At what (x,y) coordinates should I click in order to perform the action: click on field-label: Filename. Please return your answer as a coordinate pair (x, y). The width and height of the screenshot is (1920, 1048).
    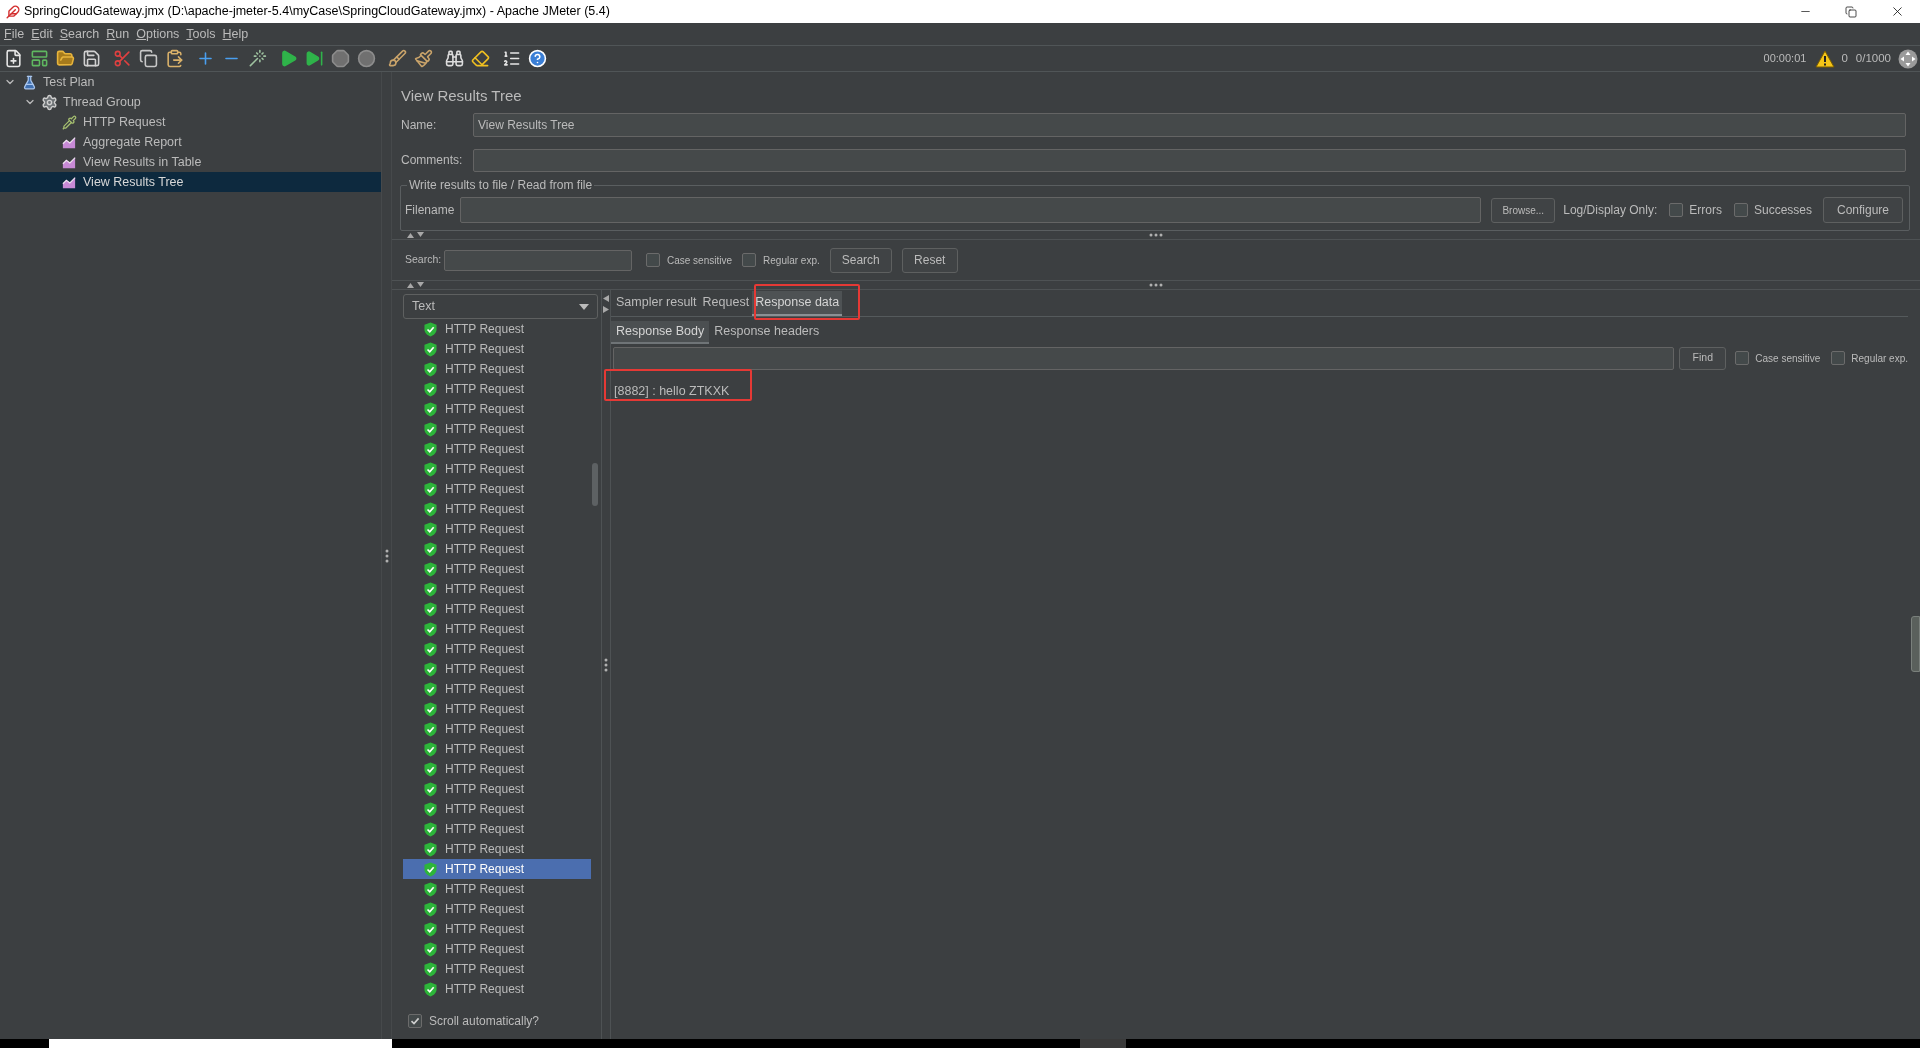
    Looking at the image, I should click on (430, 210).